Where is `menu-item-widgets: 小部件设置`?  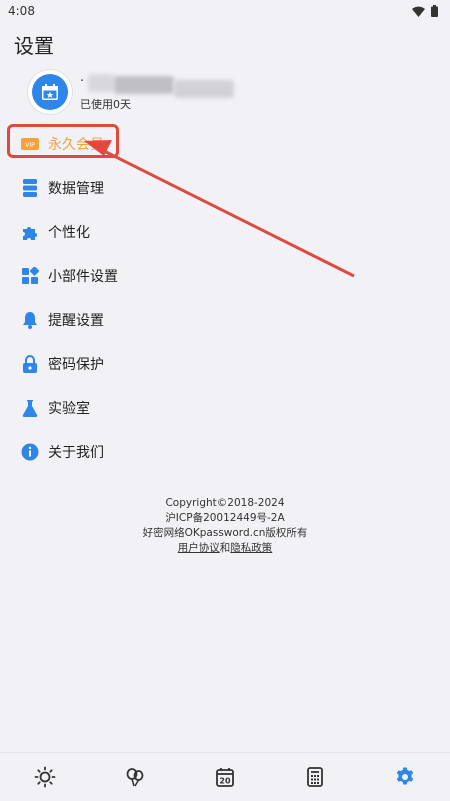 menu-item-widgets: 小部件设置 is located at coordinates (225, 276).